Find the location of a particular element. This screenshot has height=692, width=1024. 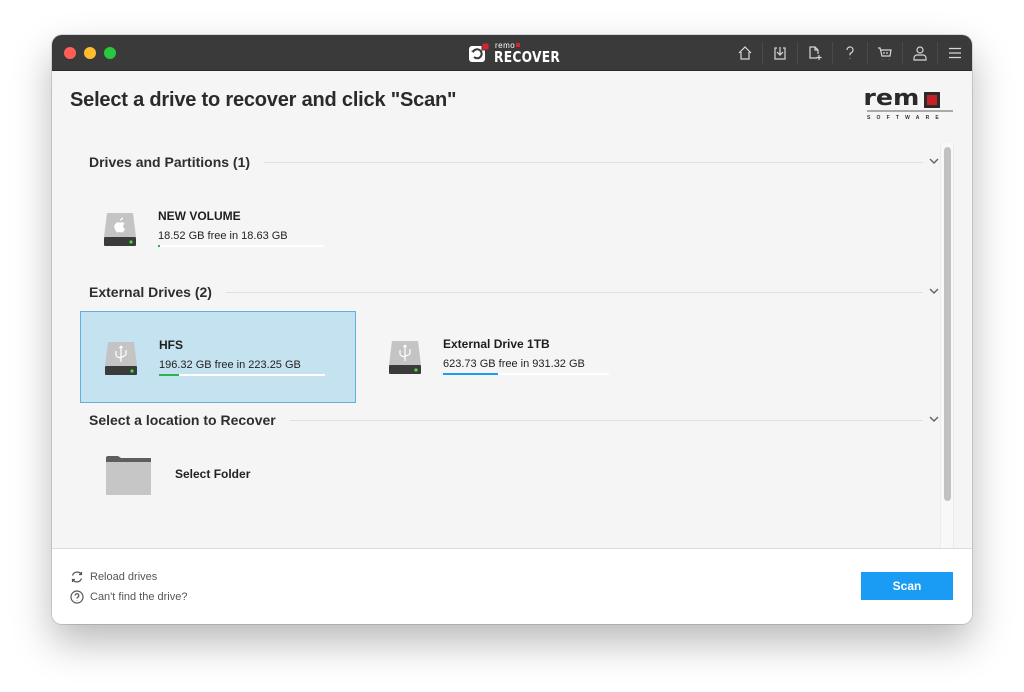

logo-square-icon is located at coordinates (931, 100).